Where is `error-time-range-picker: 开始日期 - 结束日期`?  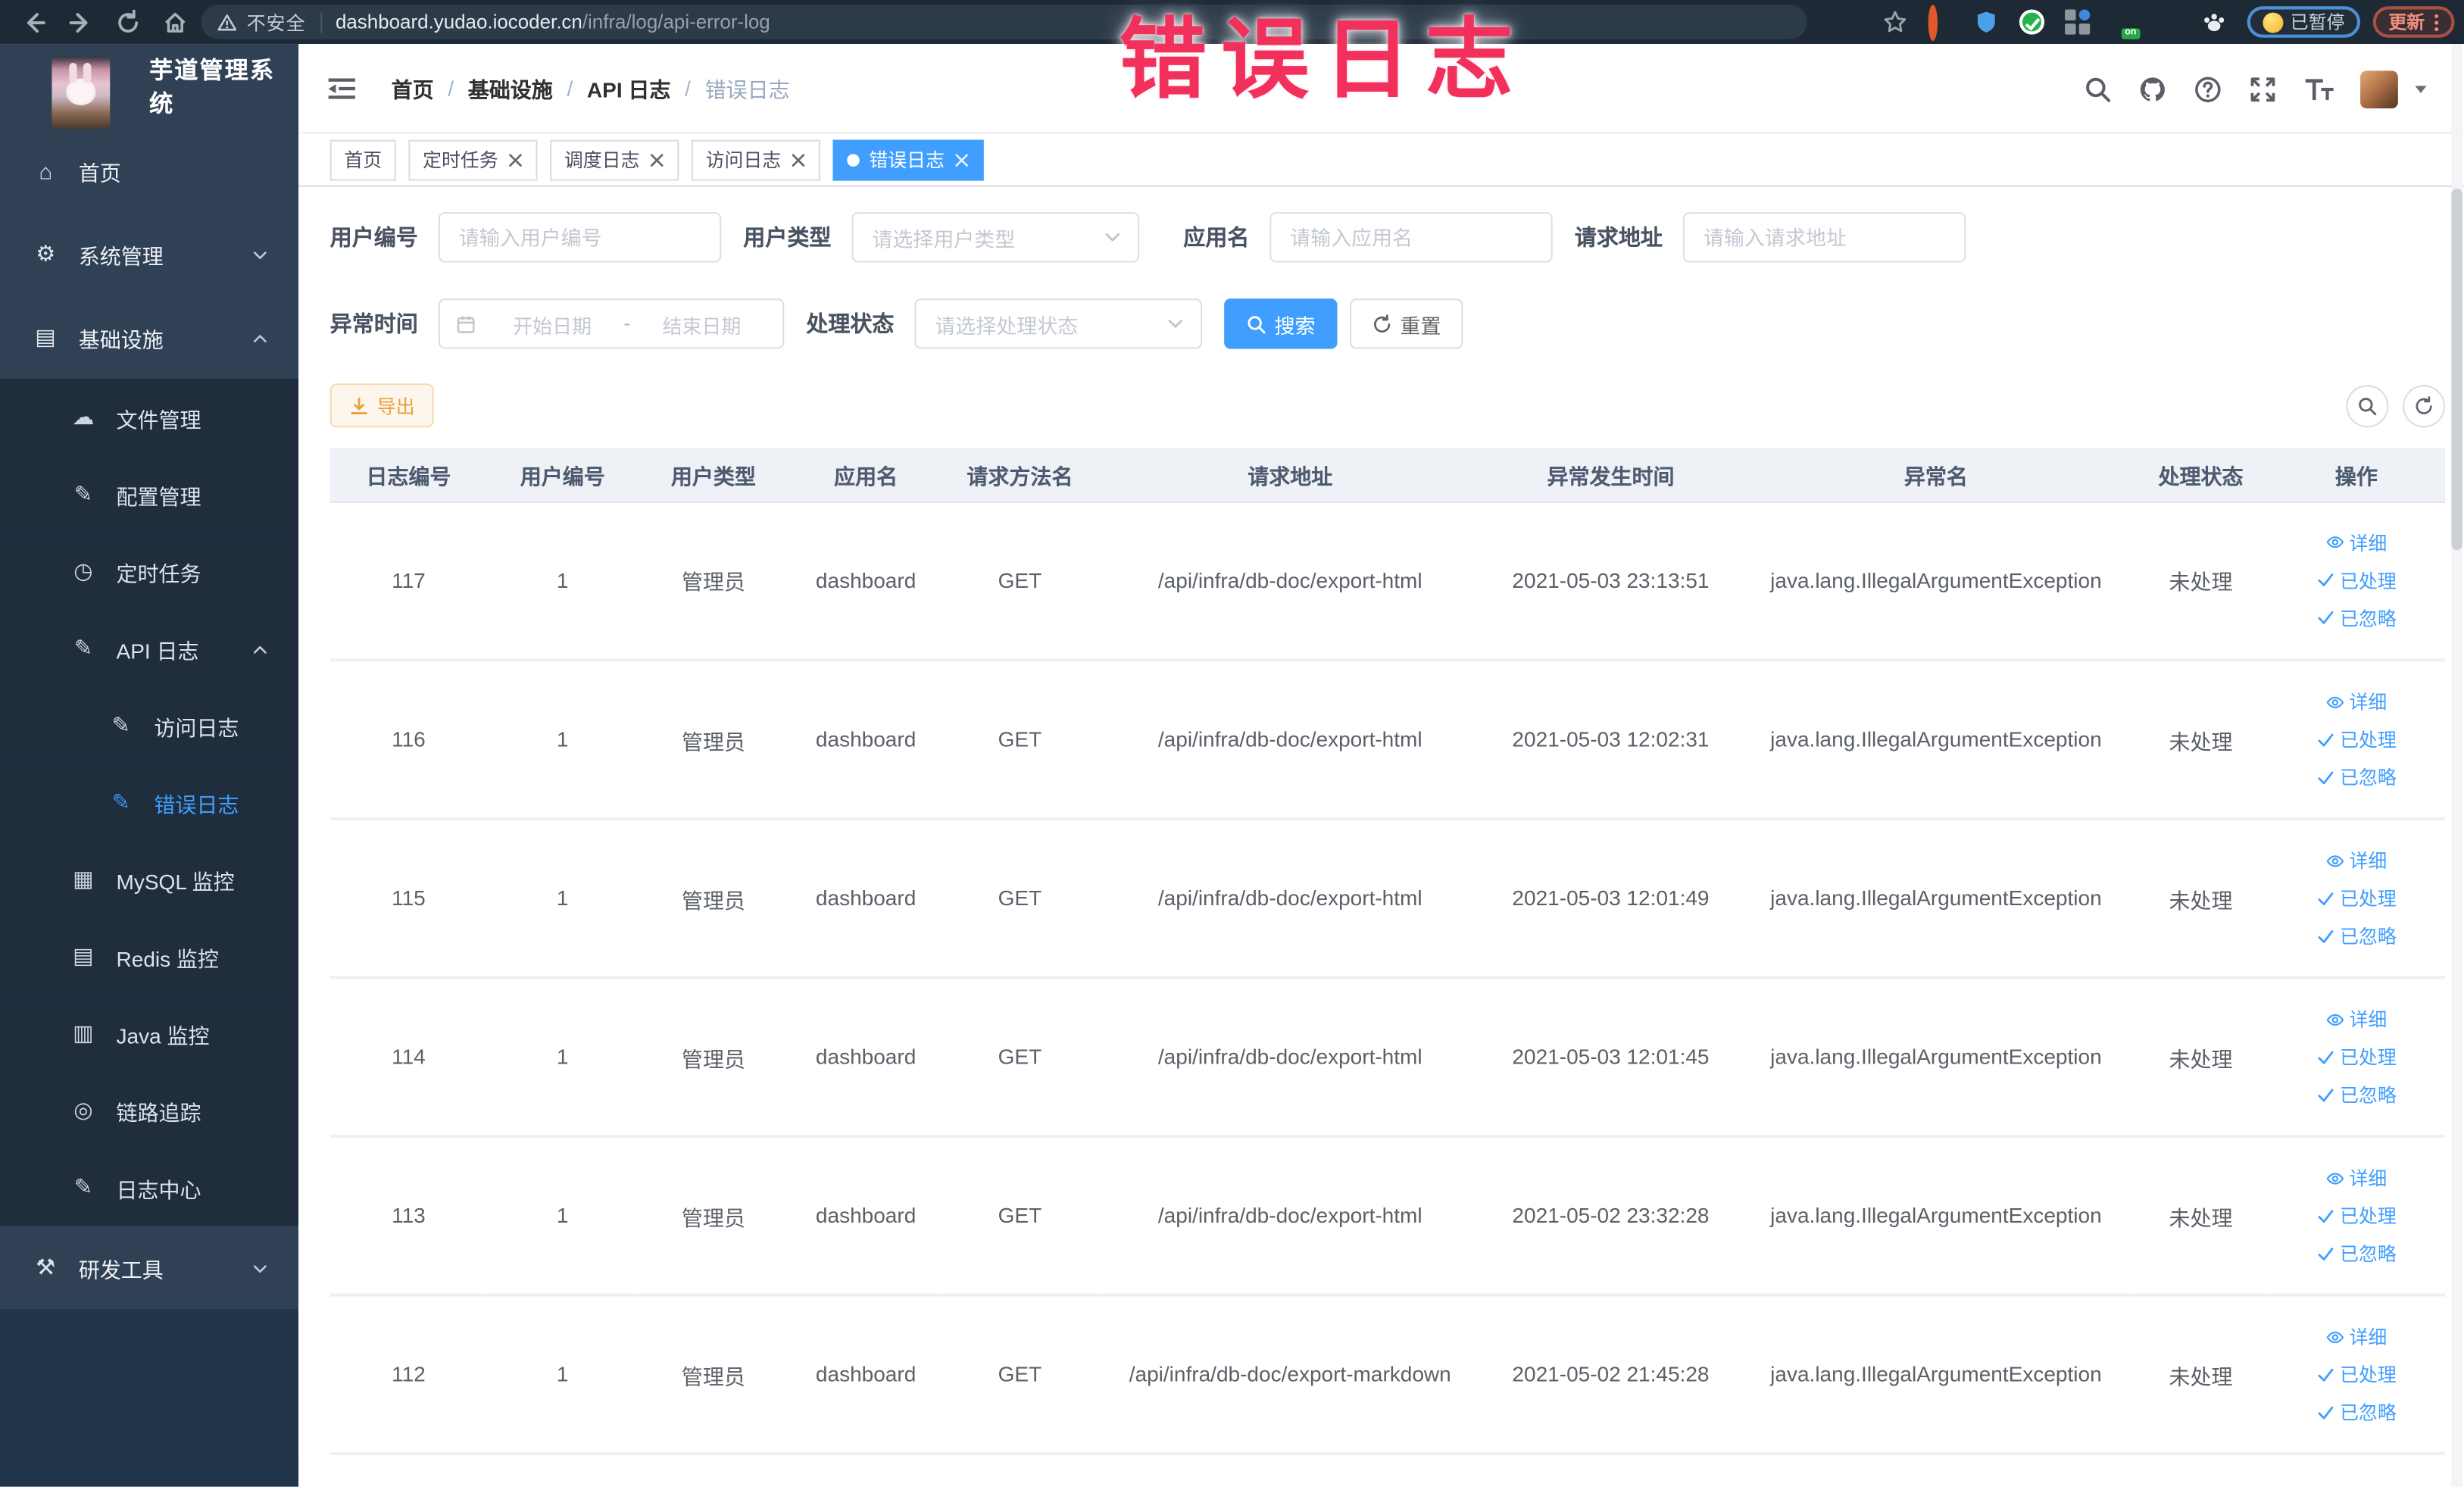
error-time-range-picker: 开始日期 - 结束日期 is located at coordinates (611, 323).